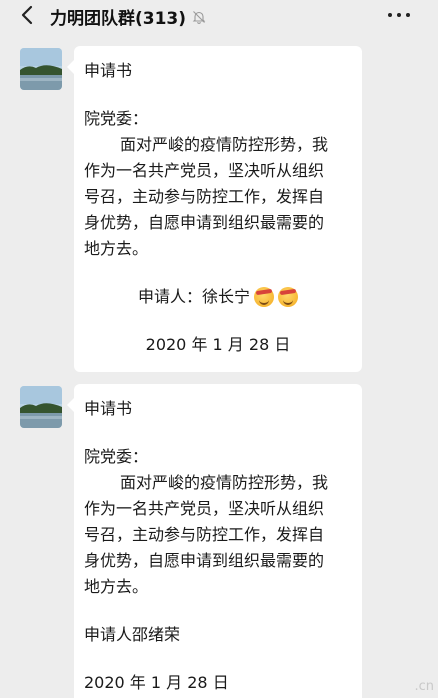 The image size is (438, 698). Describe the element at coordinates (219, 16) in the screenshot. I see `chat-header: 力明团队群(313)` at that location.